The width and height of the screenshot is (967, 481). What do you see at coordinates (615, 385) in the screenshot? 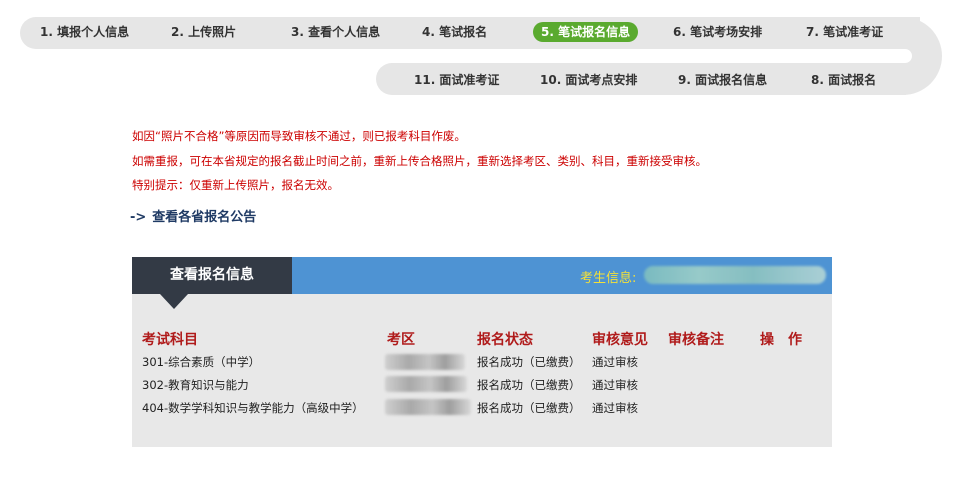
I see `row-2-review: 通过审核` at bounding box center [615, 385].